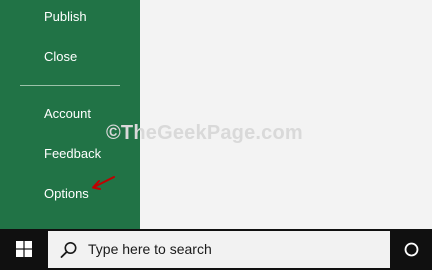  I want to click on windows-logo-icon, so click(24, 249).